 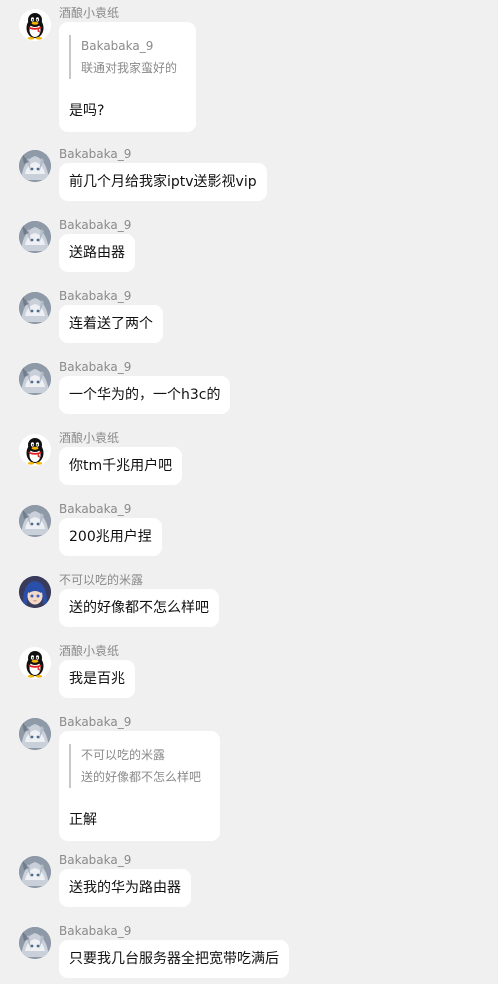 I want to click on message-text: 送路由器, so click(x=97, y=253).